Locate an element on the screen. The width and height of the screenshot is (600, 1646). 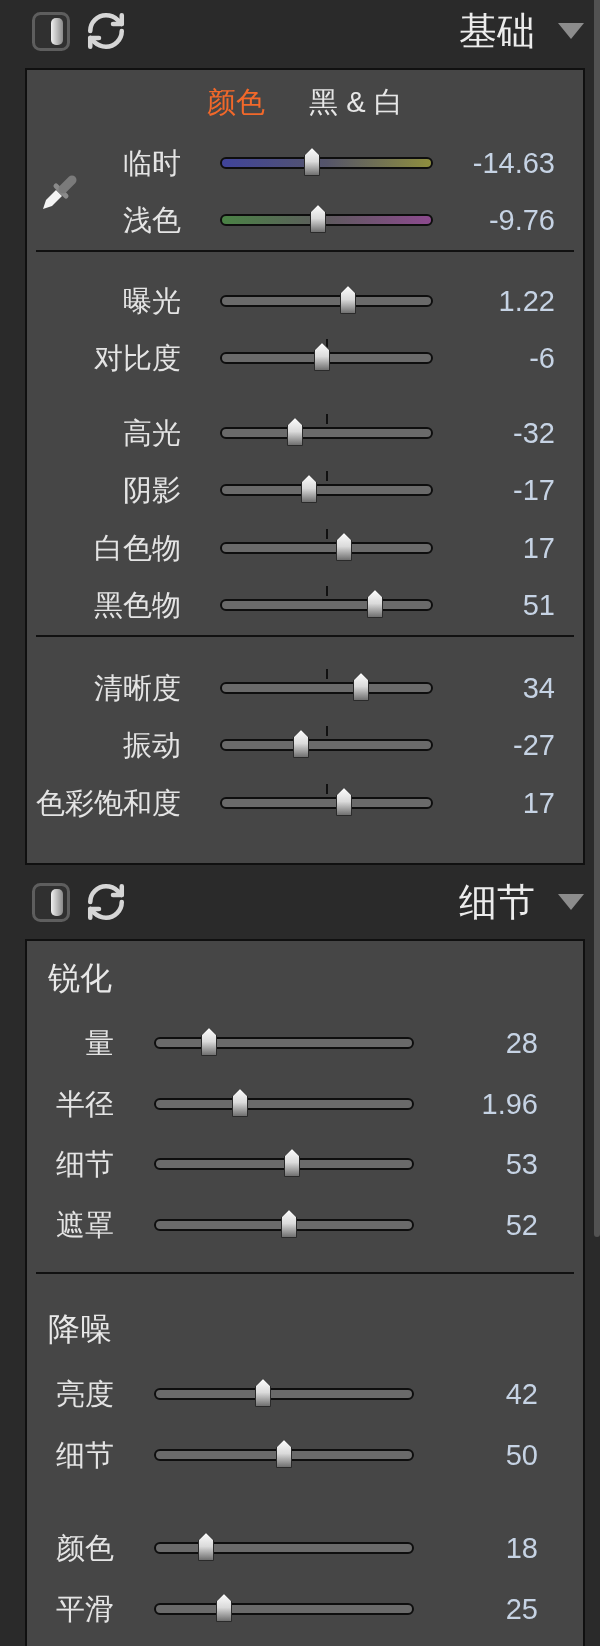
slider-label: 色彩饱和度 is located at coordinates (108, 802).